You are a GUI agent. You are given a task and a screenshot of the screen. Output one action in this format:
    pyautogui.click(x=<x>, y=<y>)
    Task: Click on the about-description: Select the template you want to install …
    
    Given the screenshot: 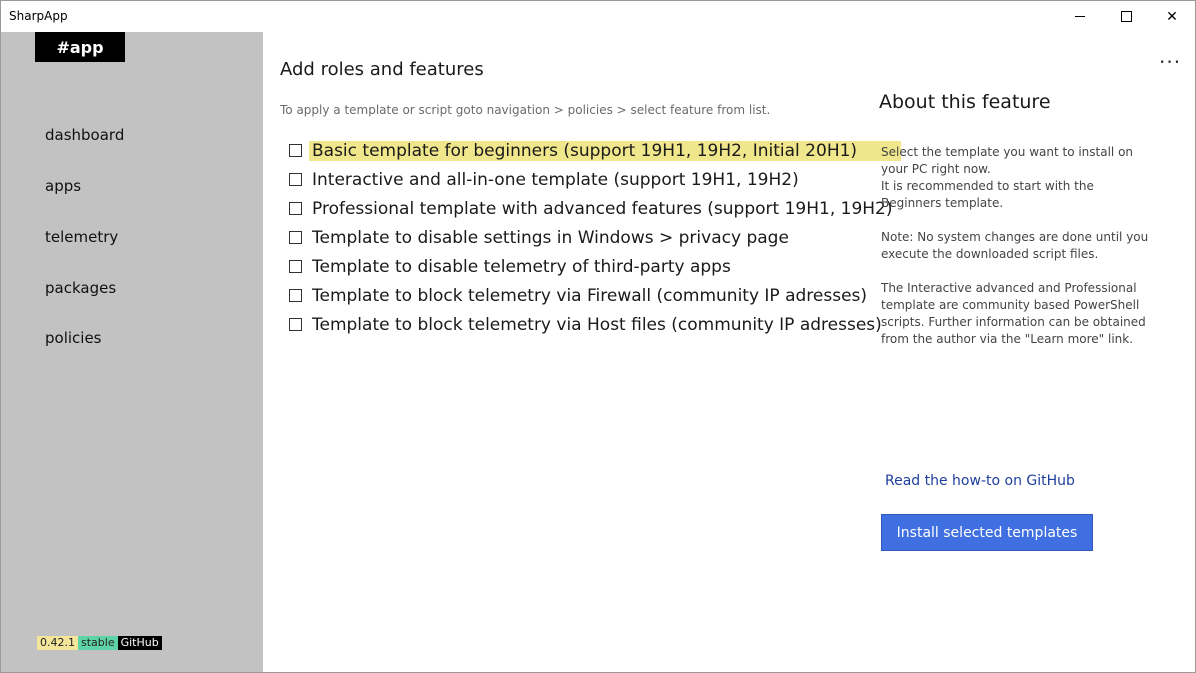 What is the action you would take?
    pyautogui.click(x=1018, y=254)
    